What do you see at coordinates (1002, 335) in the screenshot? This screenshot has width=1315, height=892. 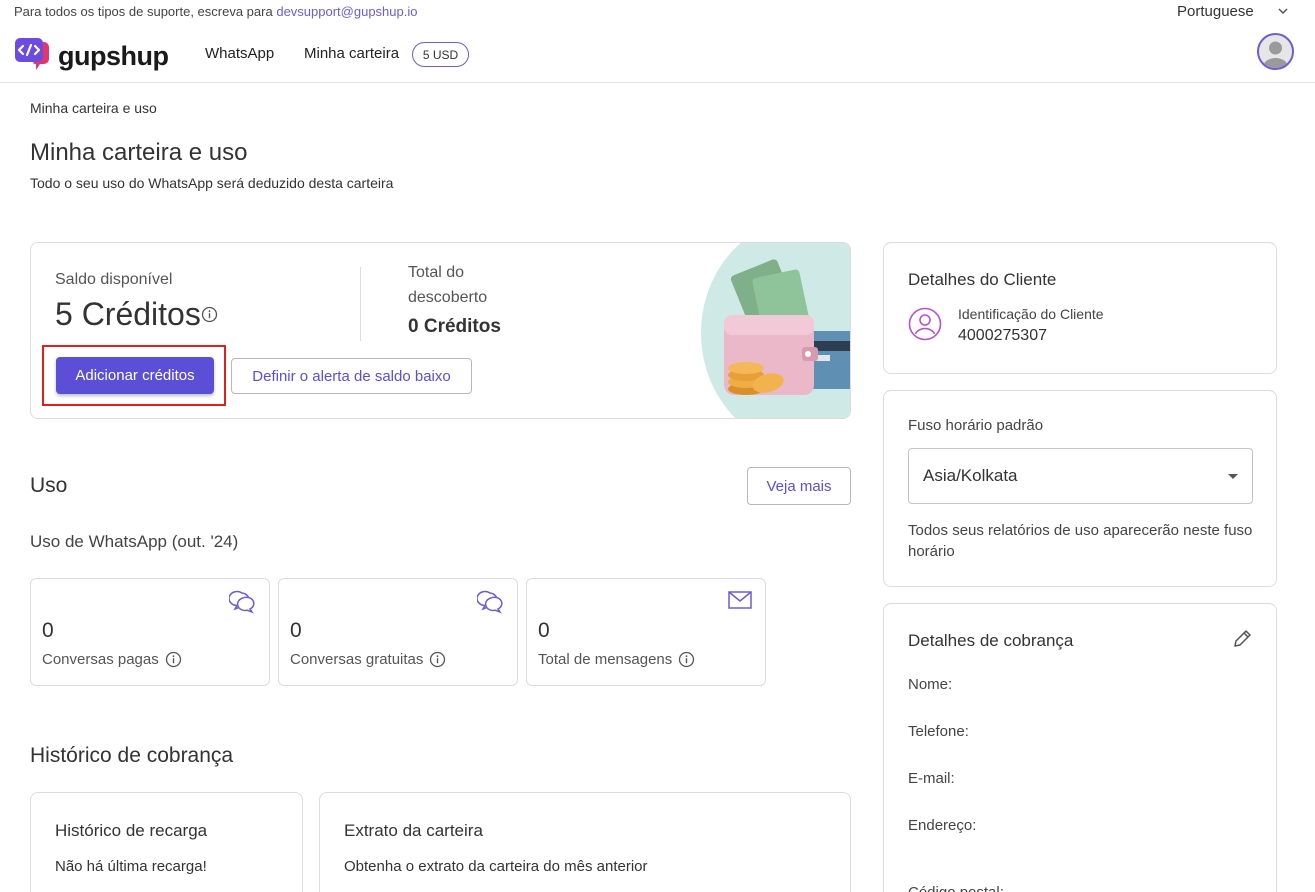 I see `client-id-value: 4000275307` at bounding box center [1002, 335].